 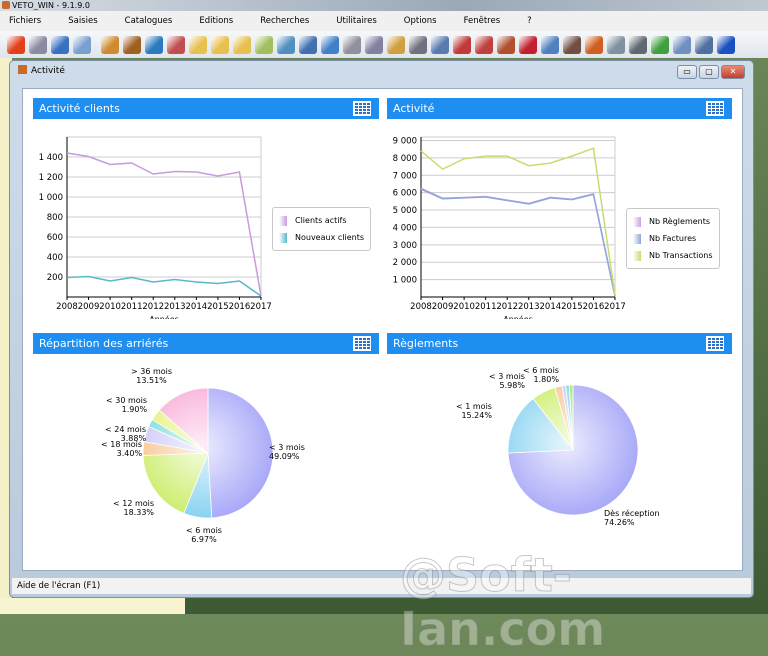 I want to click on chart-bar-icon, so click(x=506, y=44).